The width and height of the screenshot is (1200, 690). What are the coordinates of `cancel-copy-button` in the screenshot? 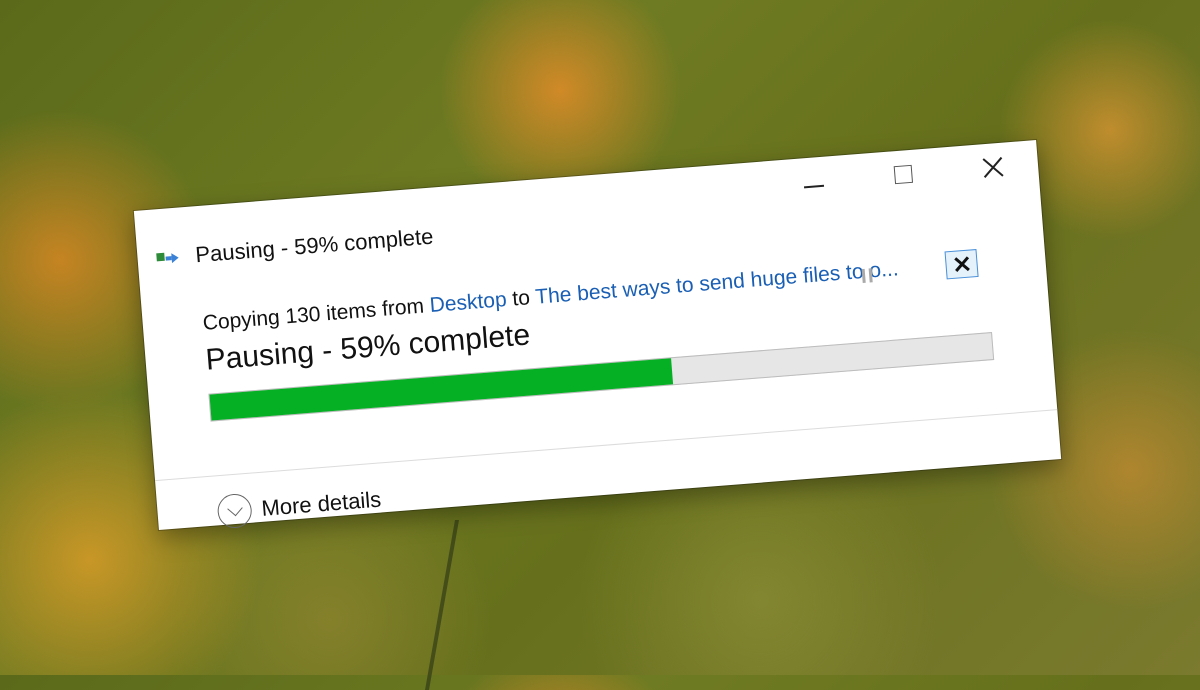 It's located at (961, 264).